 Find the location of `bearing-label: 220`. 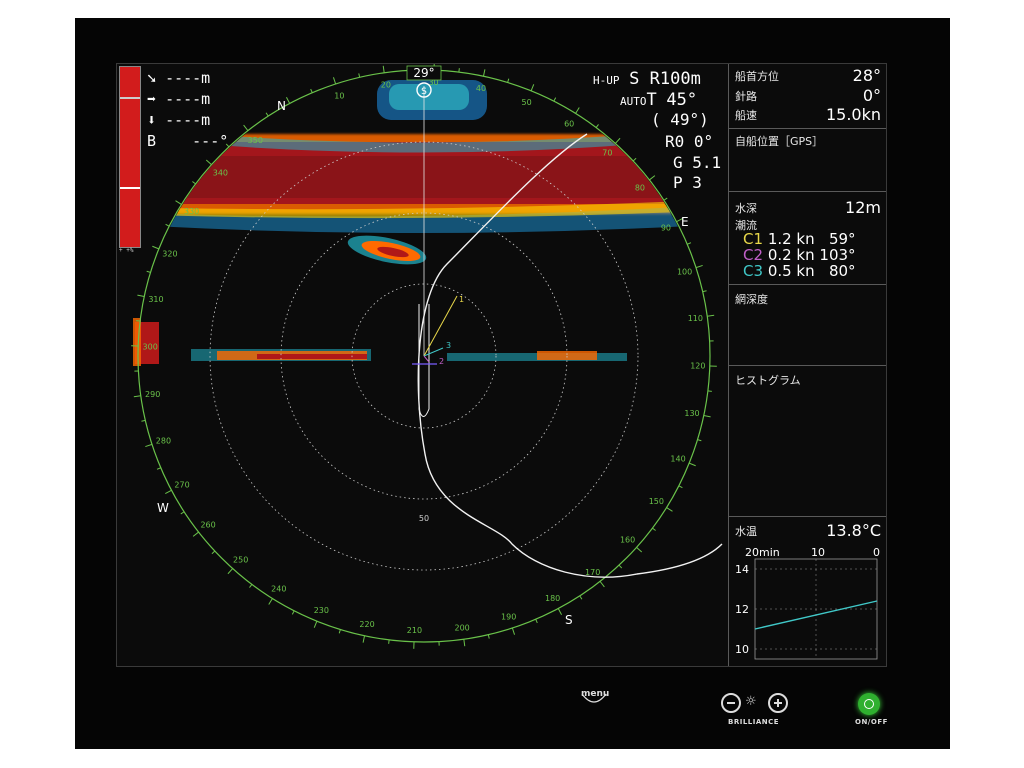

bearing-label: 220 is located at coordinates (366, 624).